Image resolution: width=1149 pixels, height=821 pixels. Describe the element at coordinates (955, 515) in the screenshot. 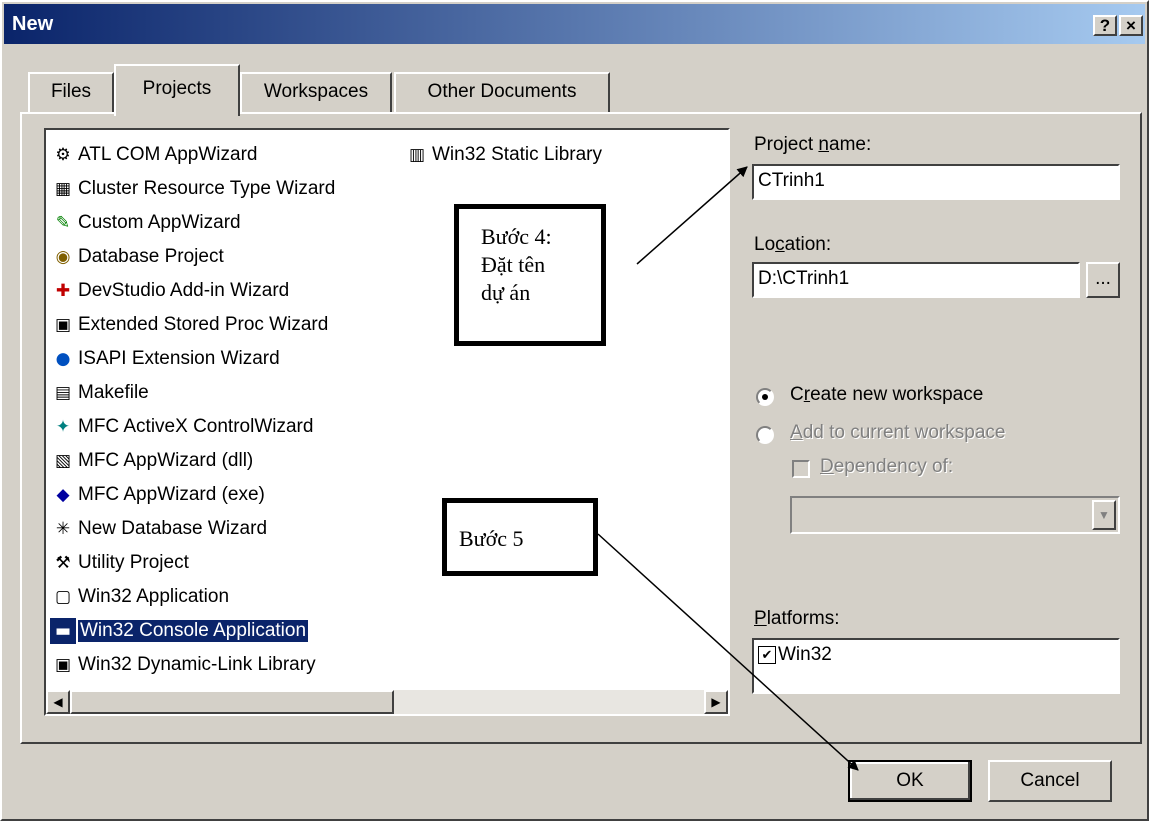

I see `dependency-select: ▼` at that location.